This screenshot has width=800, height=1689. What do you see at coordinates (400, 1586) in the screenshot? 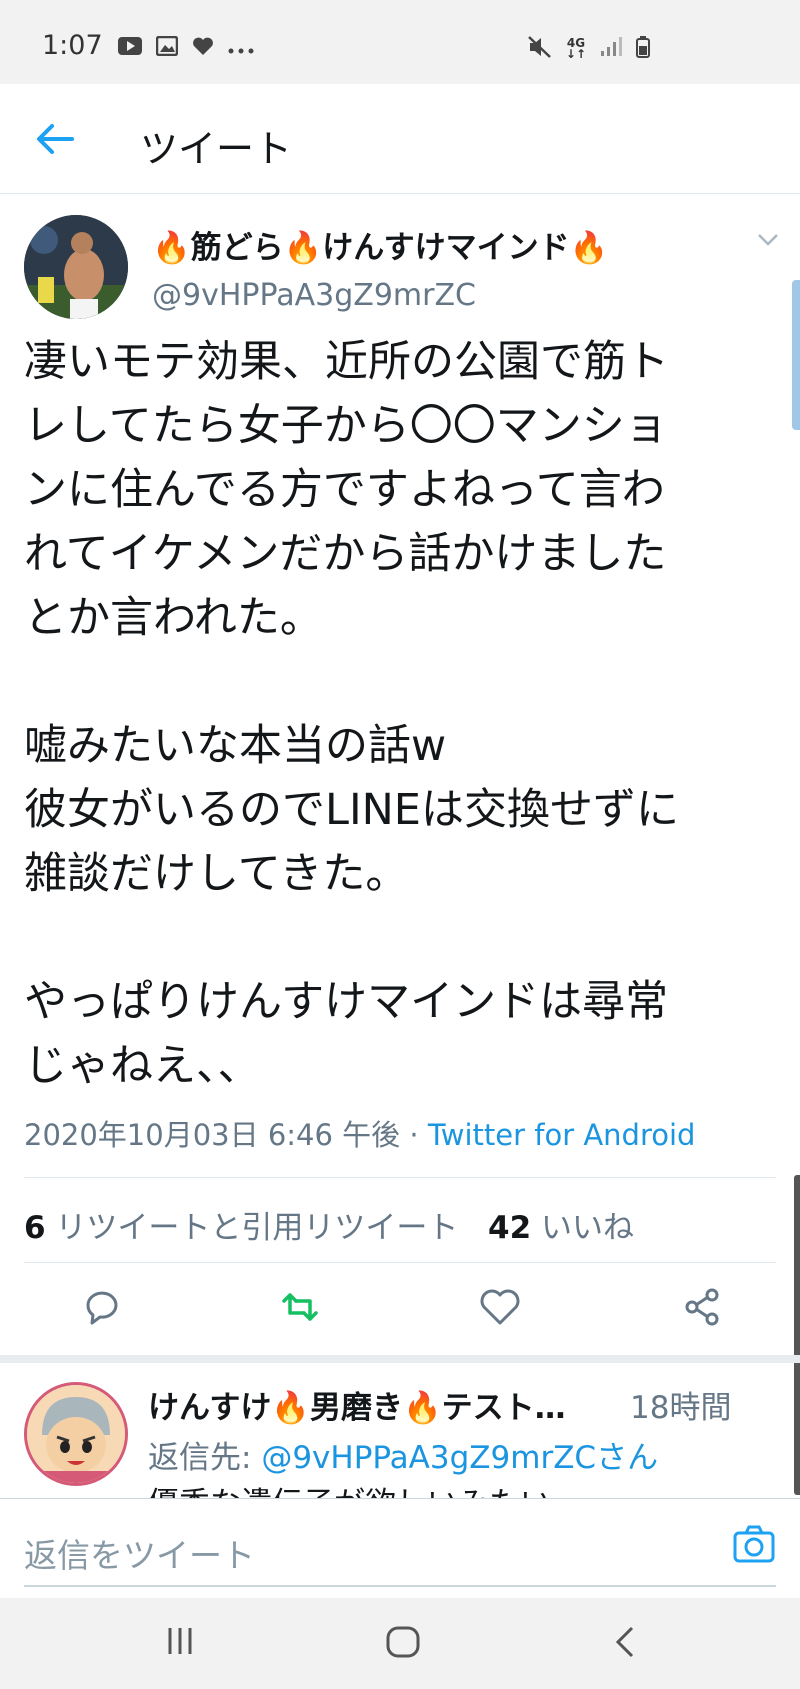
I see `composer-underline` at bounding box center [400, 1586].